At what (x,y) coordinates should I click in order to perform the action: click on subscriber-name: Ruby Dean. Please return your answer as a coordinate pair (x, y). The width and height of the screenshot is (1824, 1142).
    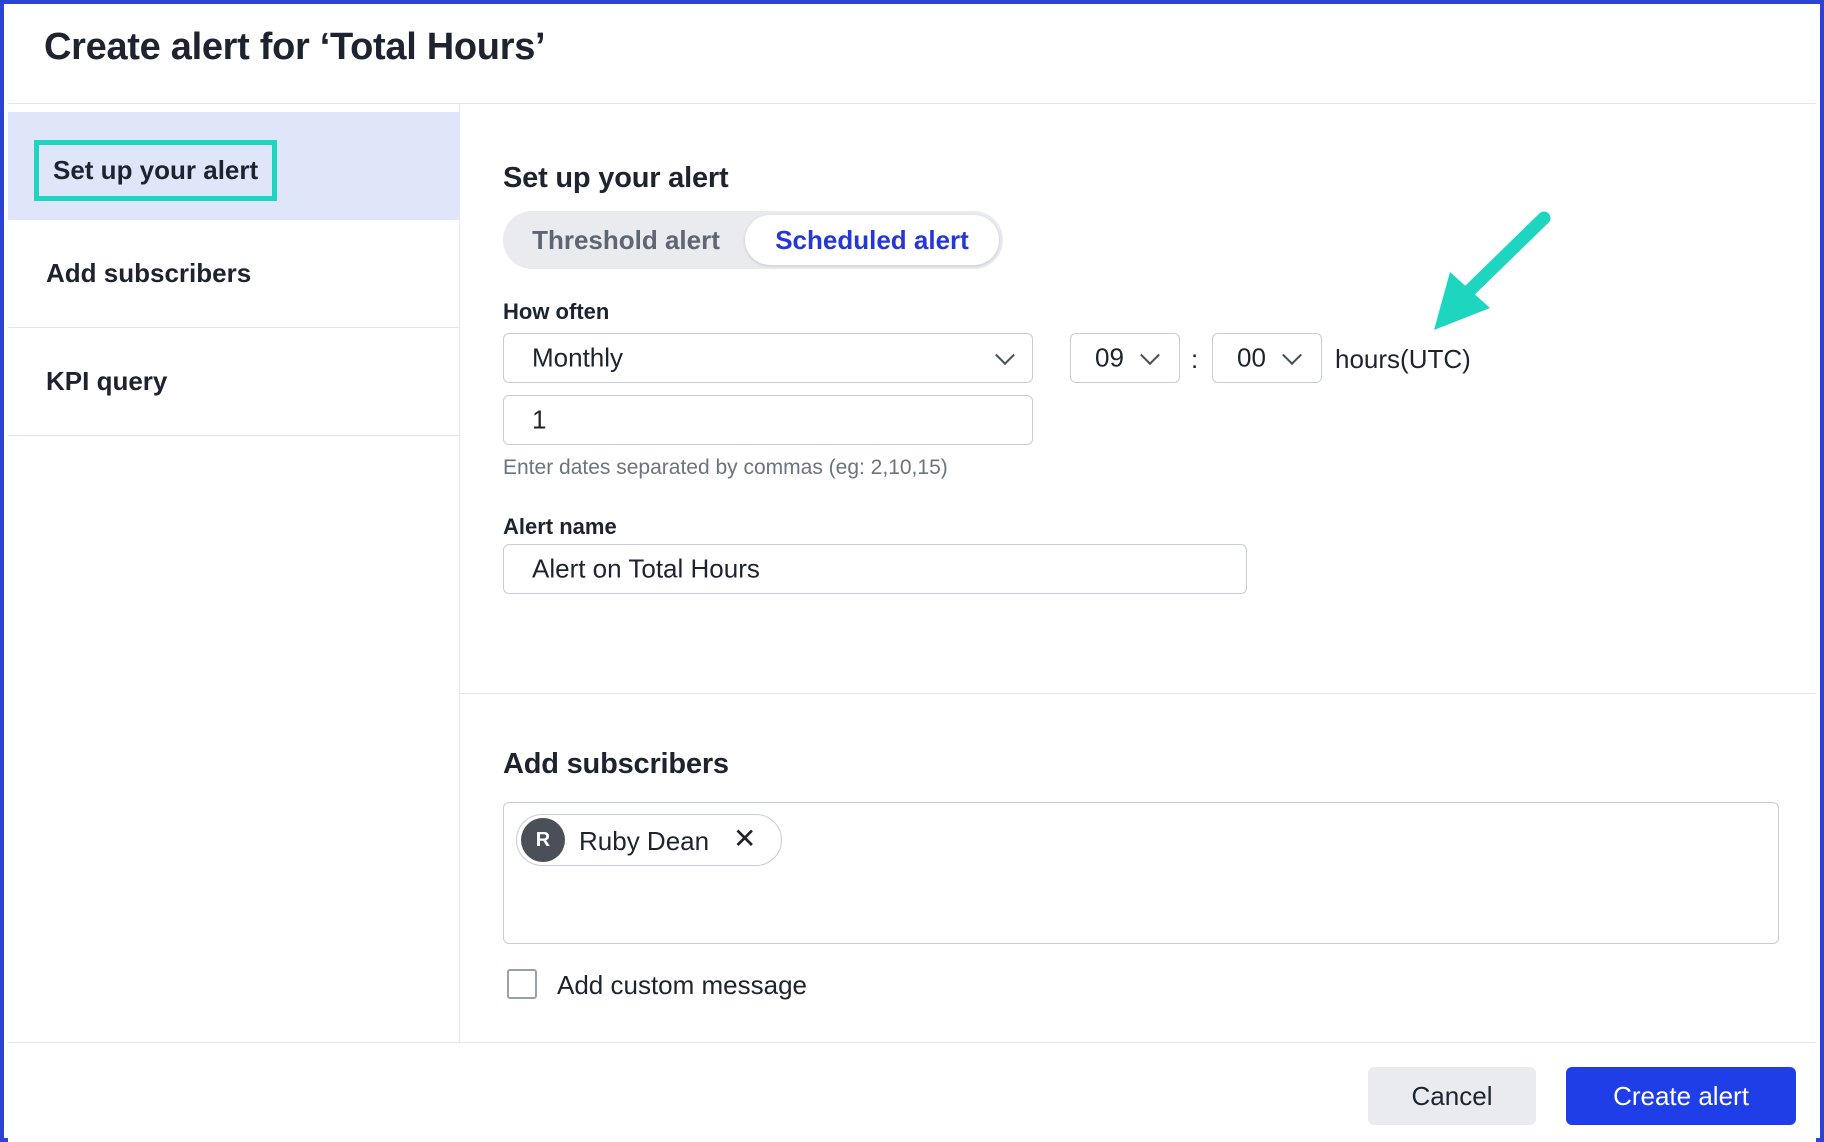
    Looking at the image, I should click on (644, 841).